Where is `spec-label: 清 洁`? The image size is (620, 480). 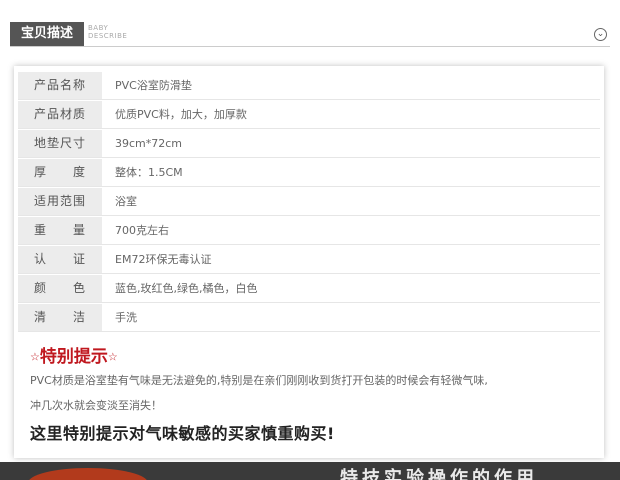 spec-label: 清 洁 is located at coordinates (60, 317).